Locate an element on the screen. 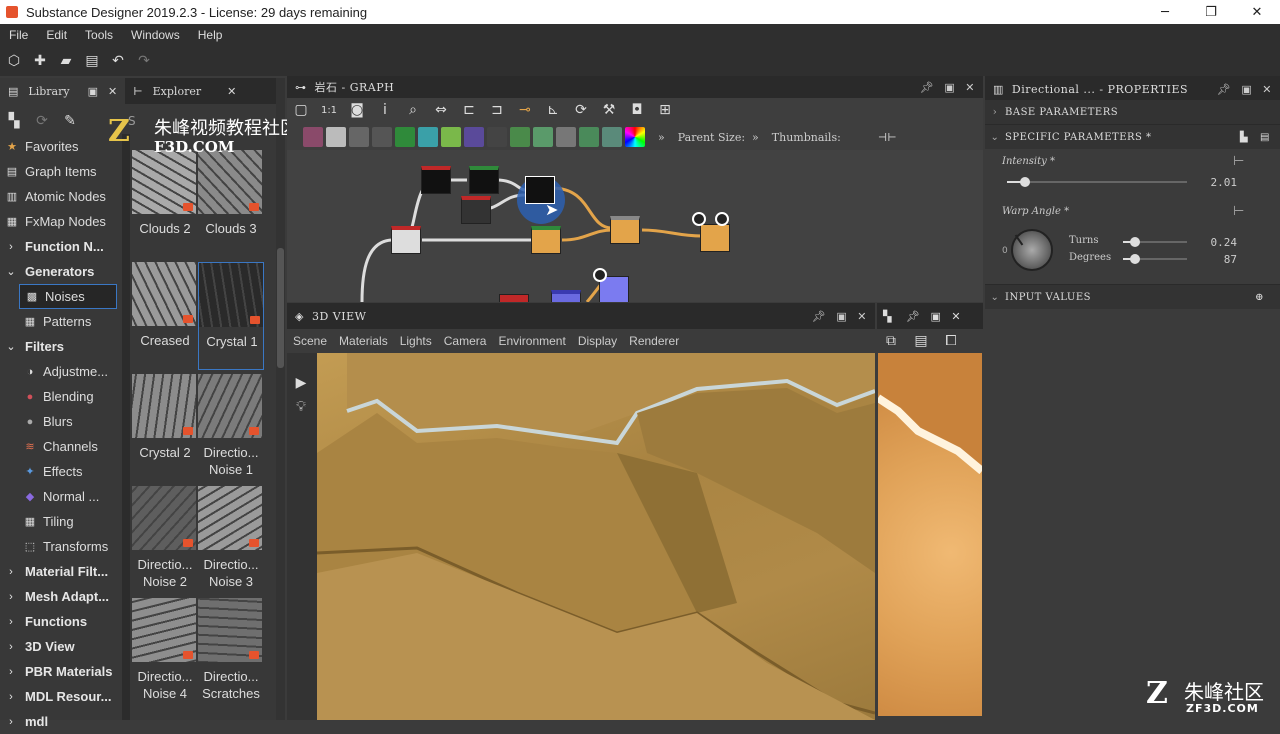 The height and width of the screenshot is (734, 1280). angle-dial is located at coordinates (1032, 250).